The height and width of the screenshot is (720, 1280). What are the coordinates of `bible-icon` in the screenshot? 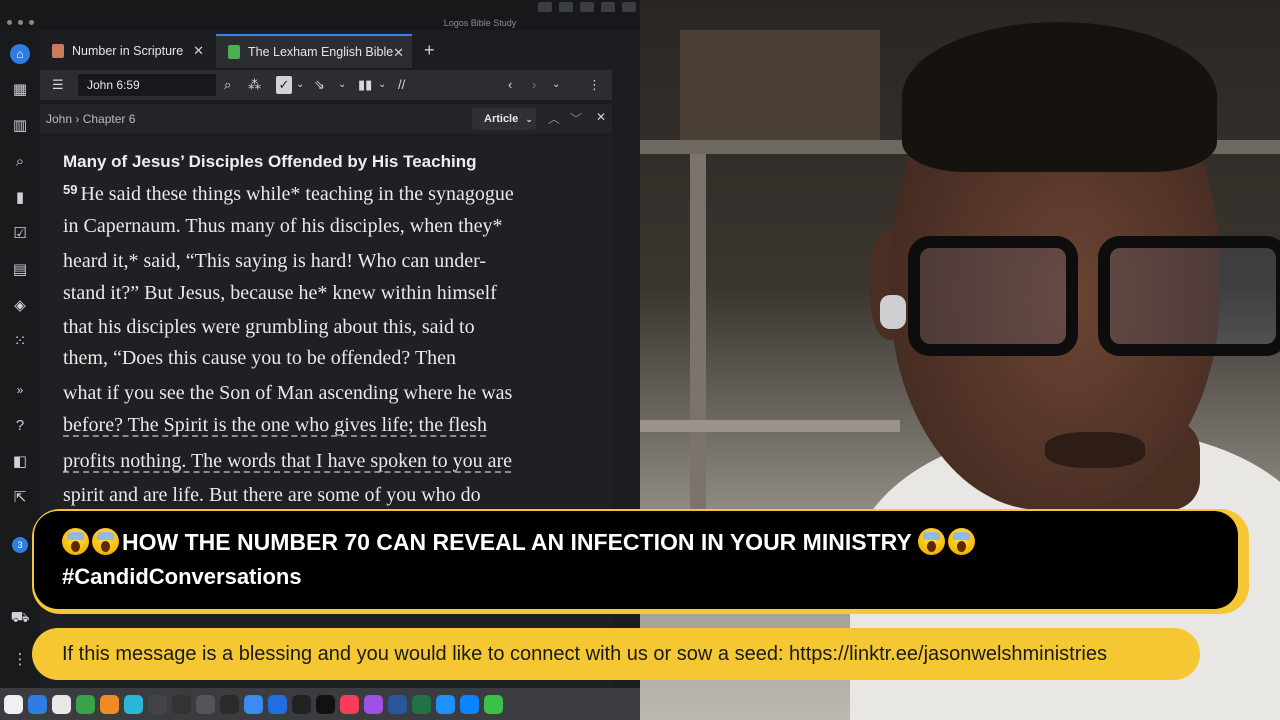 It's located at (234, 52).